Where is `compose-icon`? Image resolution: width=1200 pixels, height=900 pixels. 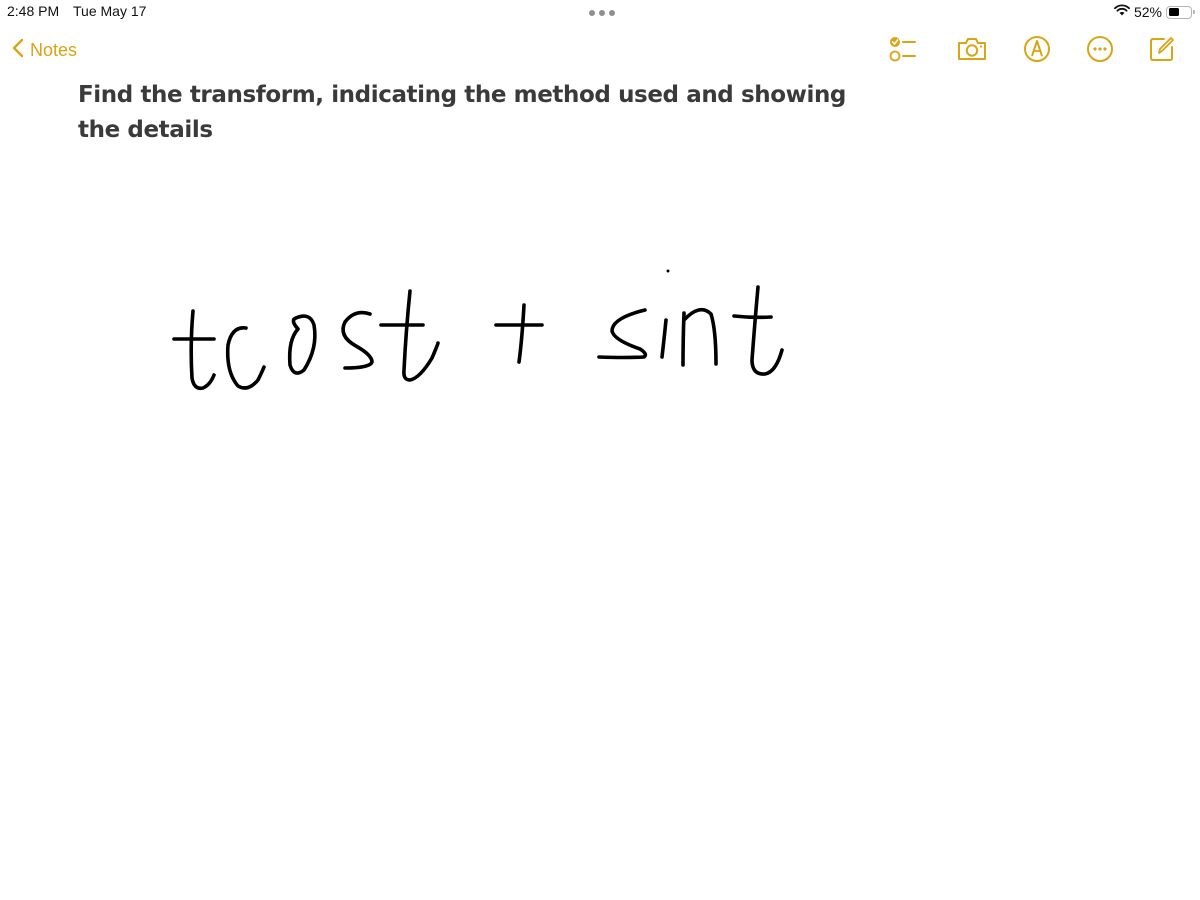 compose-icon is located at coordinates (1162, 51).